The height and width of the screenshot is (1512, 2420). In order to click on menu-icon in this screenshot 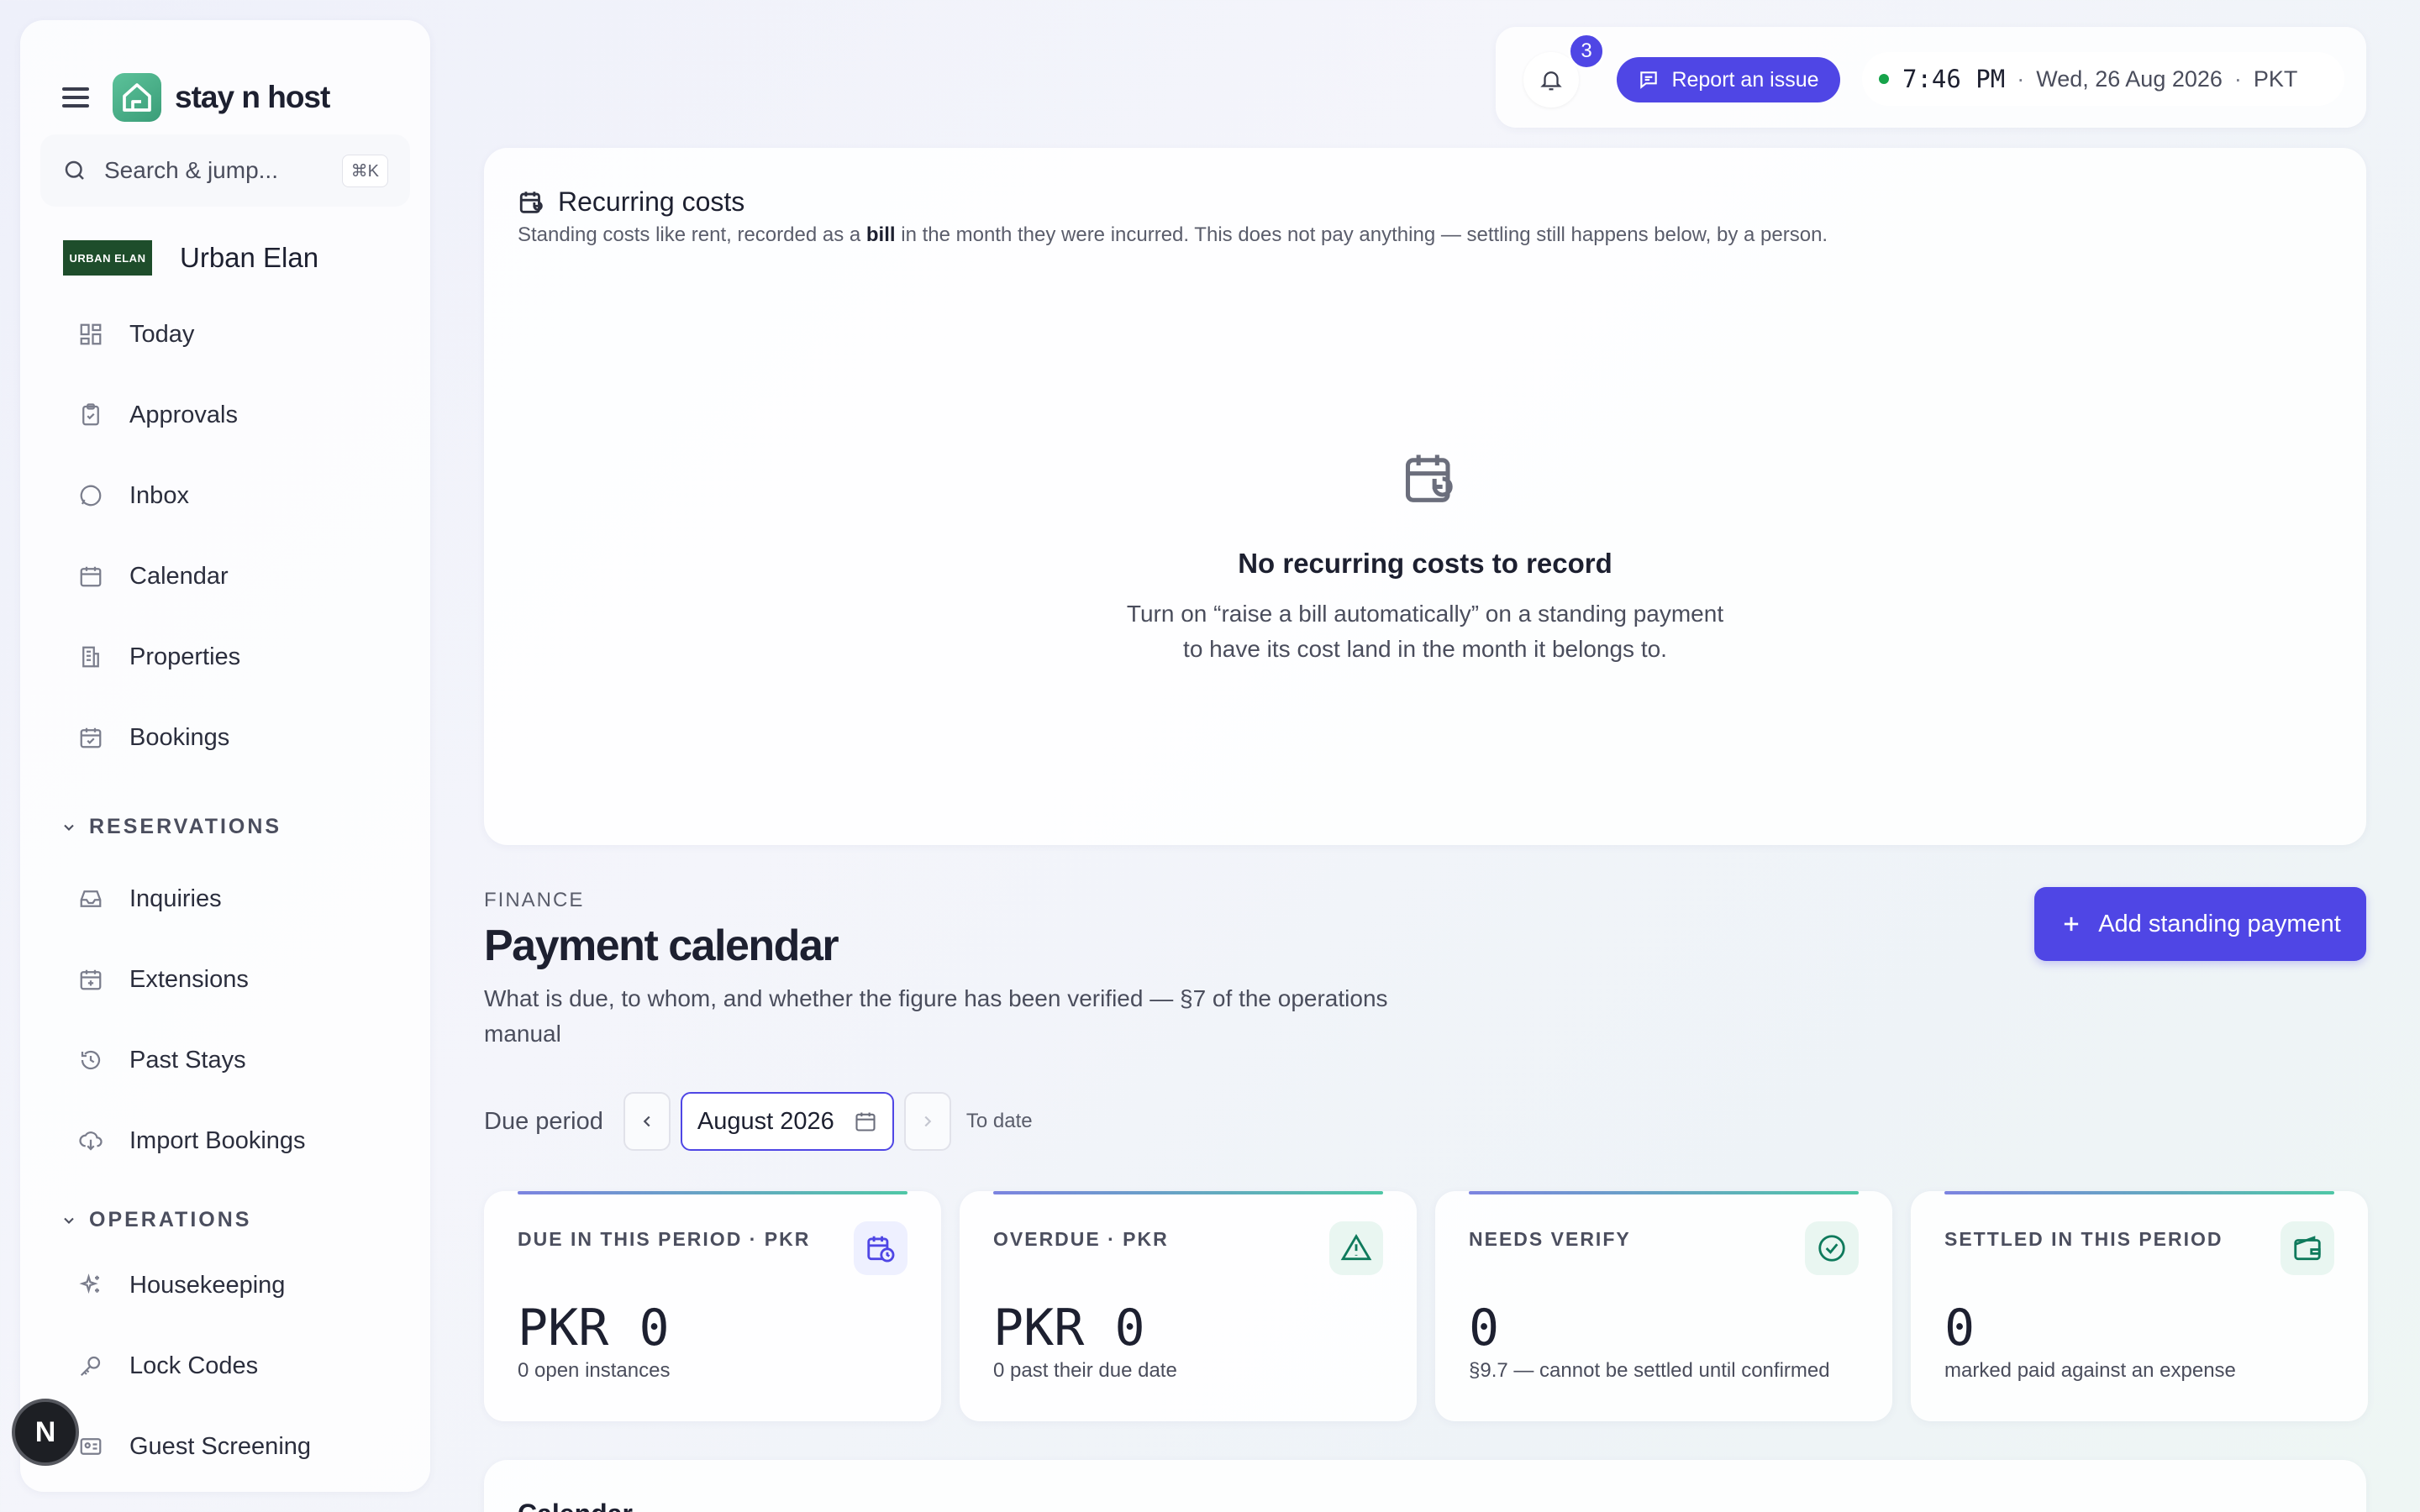, I will do `click(75, 97)`.